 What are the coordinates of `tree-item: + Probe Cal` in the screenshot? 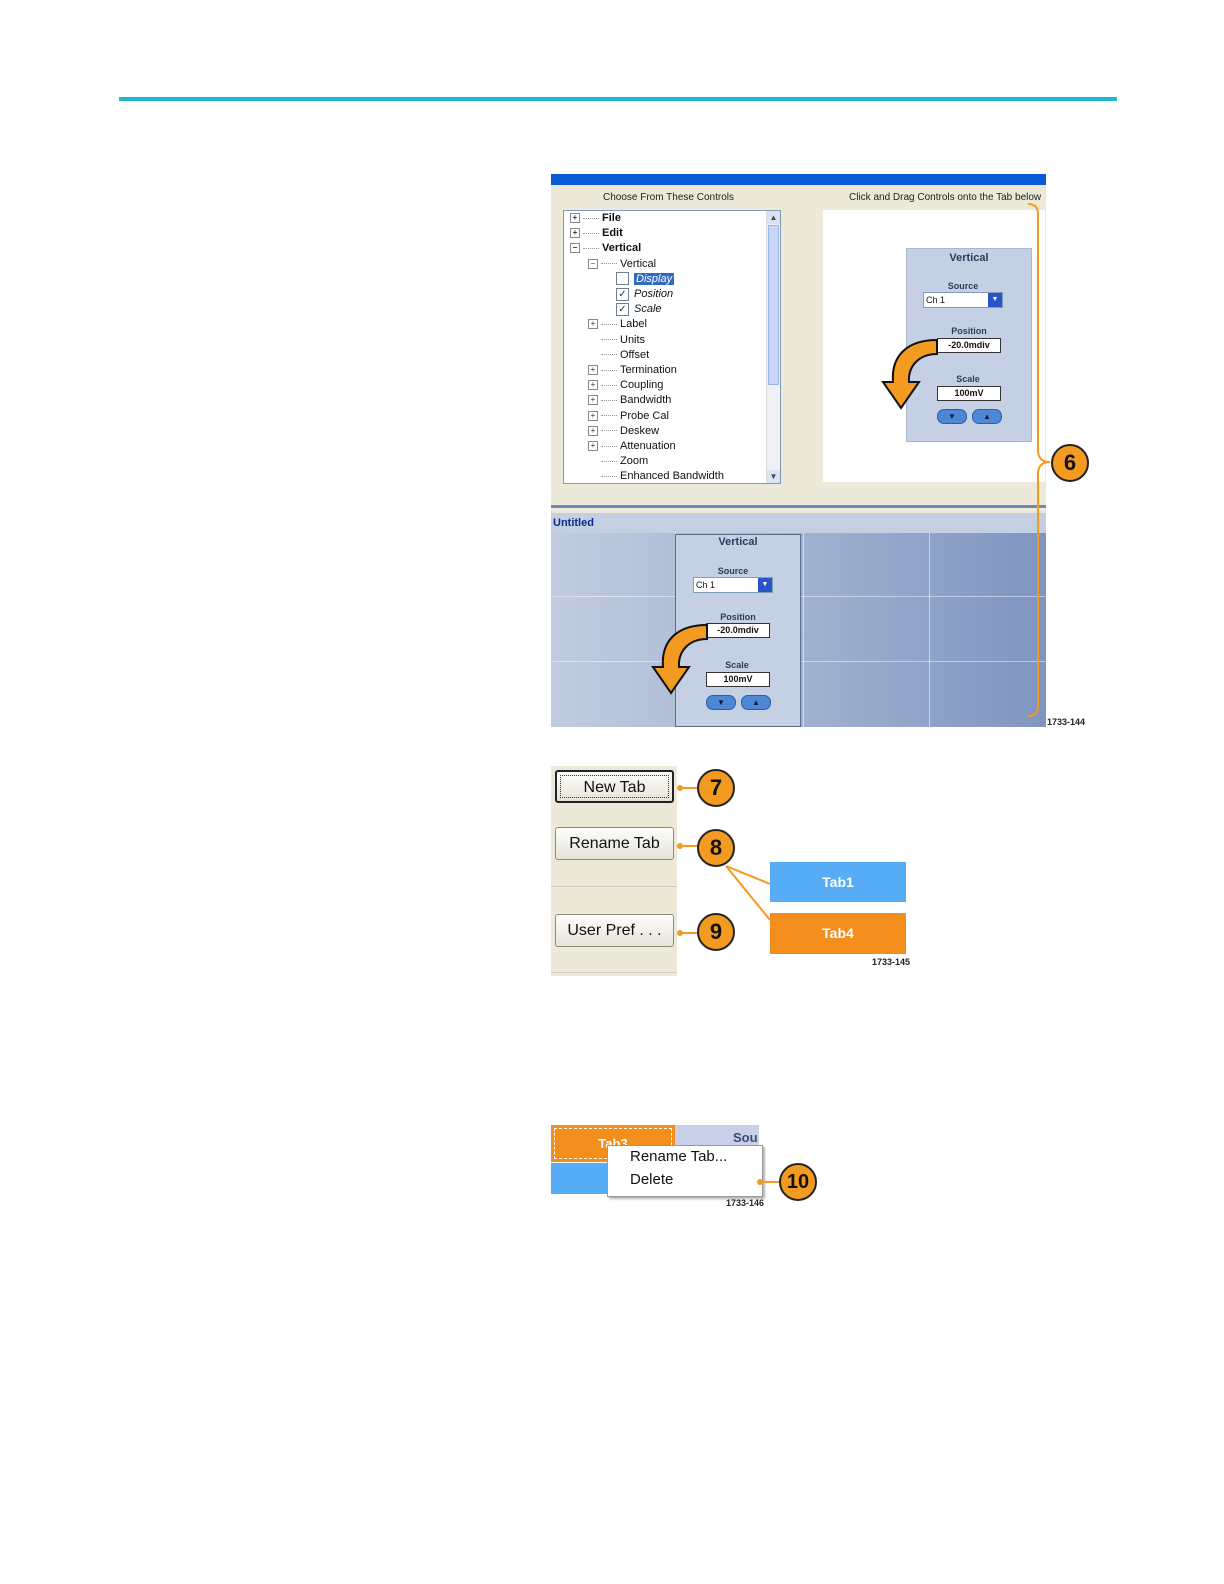 It's located at (628, 416).